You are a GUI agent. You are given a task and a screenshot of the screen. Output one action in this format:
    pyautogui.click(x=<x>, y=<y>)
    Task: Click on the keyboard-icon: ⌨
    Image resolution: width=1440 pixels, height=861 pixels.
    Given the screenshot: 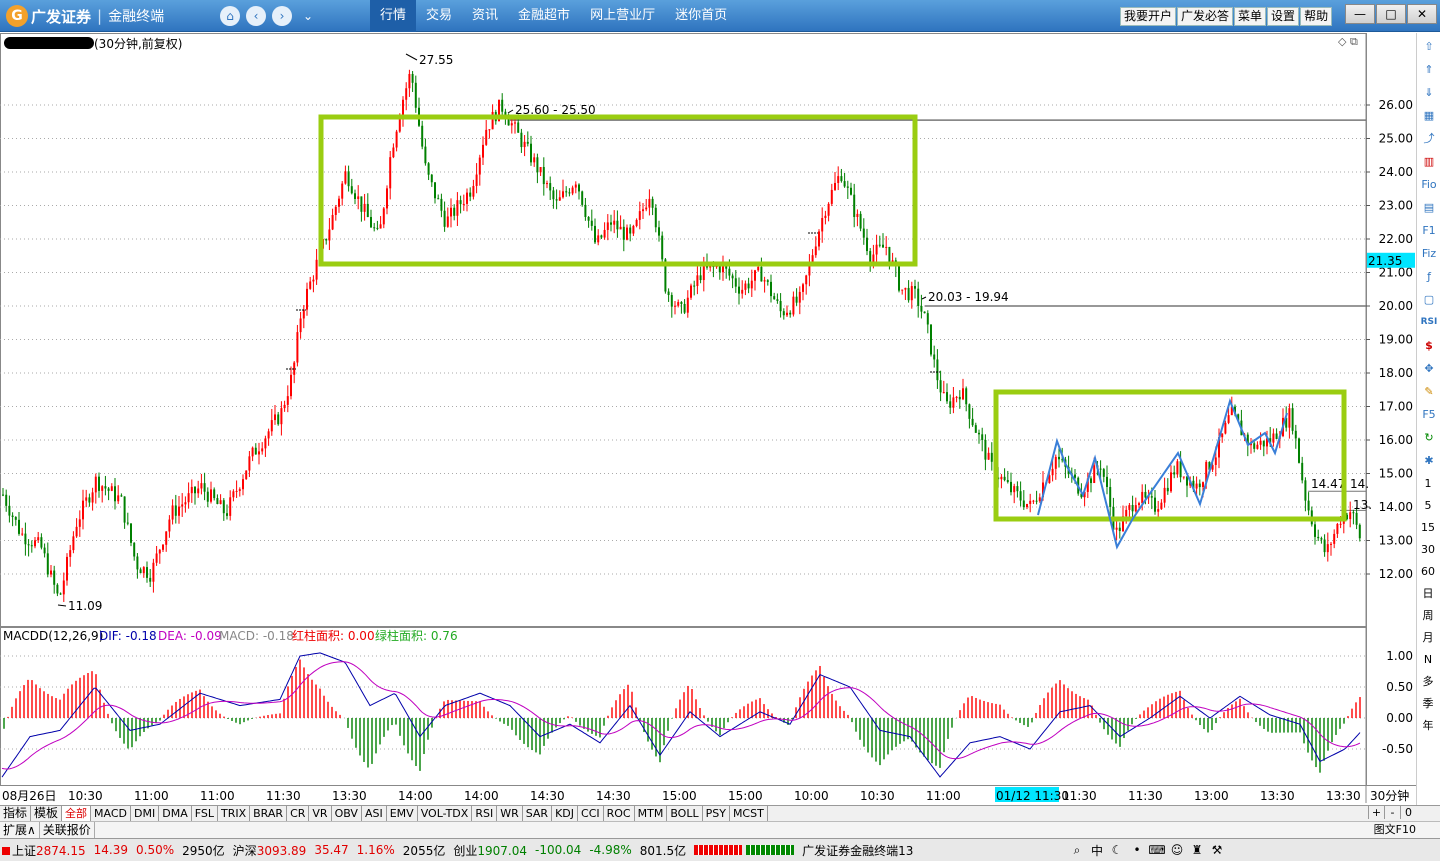 What is the action you would take?
    pyautogui.click(x=1157, y=850)
    